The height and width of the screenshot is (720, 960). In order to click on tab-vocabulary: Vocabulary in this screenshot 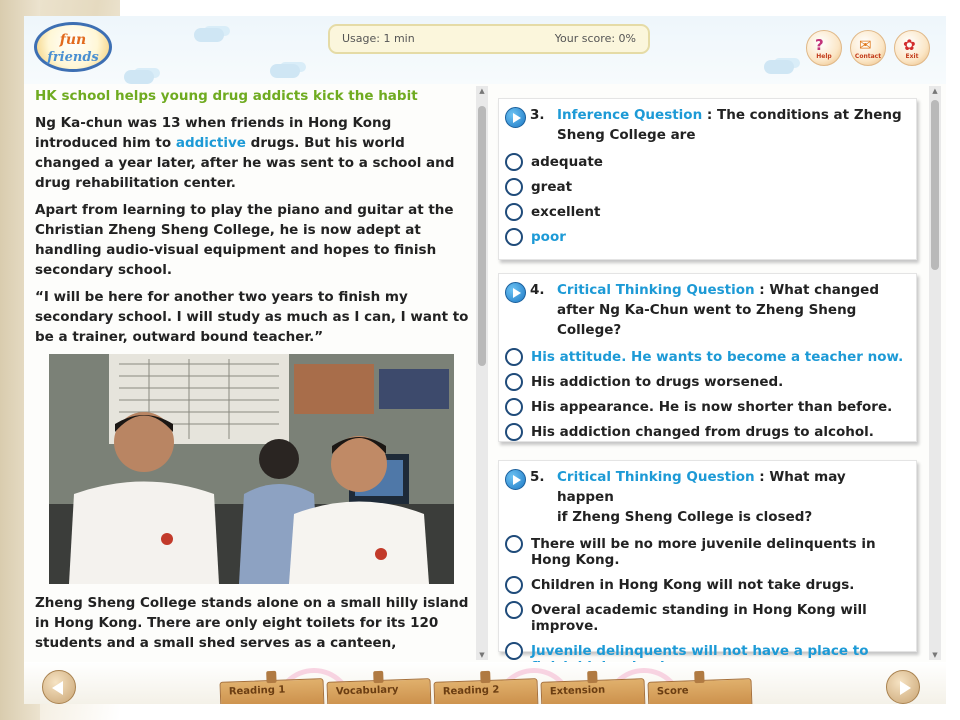, I will do `click(379, 687)`.